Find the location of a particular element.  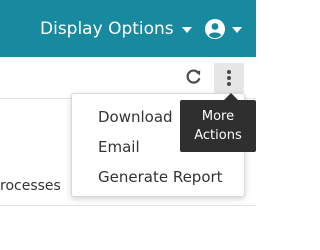

tooltip-line-2: Actions is located at coordinates (218, 135).